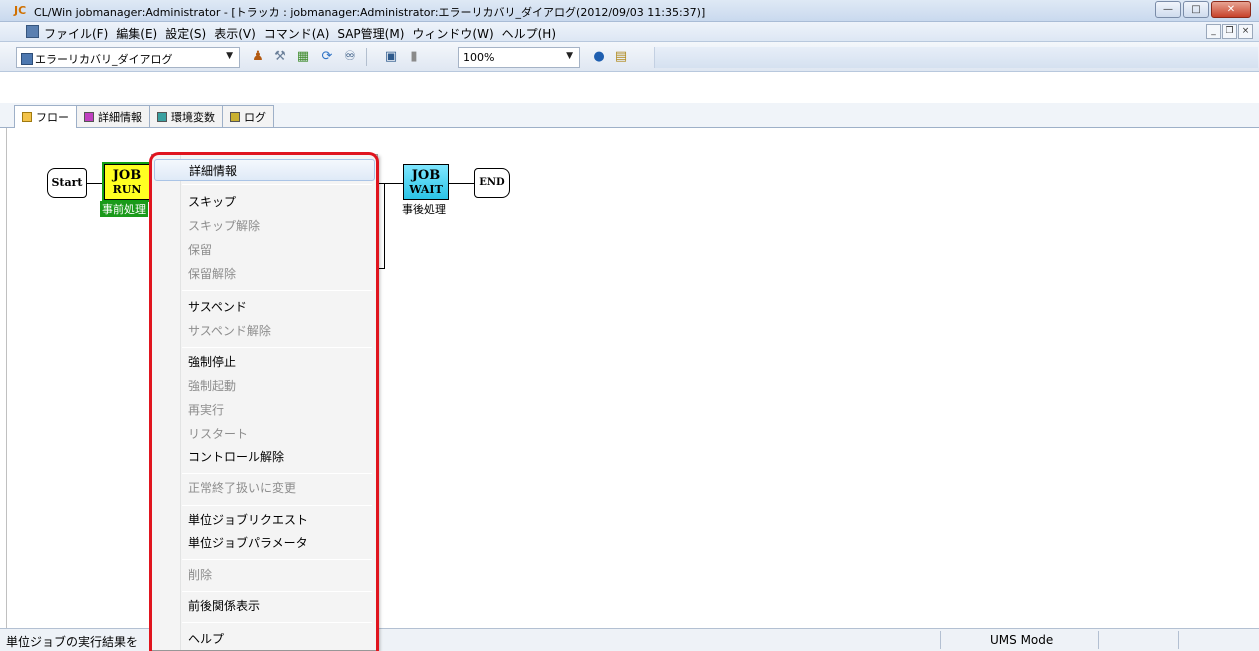  Describe the element at coordinates (414, 57) in the screenshot. I see `page-icon: ▮` at that location.